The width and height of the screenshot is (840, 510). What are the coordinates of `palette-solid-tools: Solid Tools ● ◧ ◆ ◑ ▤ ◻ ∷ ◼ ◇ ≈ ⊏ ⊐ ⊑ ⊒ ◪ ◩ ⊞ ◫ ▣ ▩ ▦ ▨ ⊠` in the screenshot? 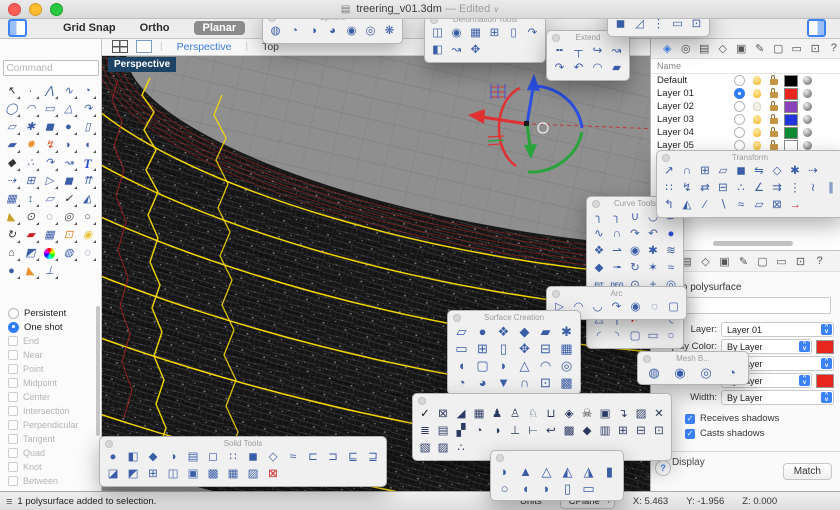 It's located at (243, 461).